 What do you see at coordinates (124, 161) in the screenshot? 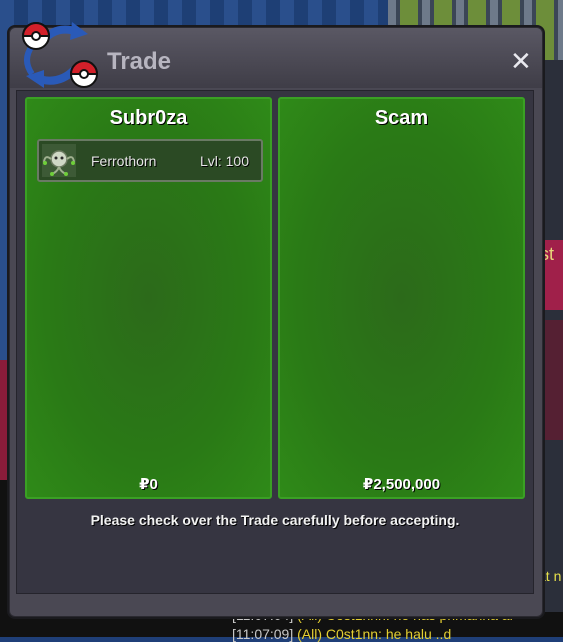
I see `item-pokemon-name: Ferrothorn` at bounding box center [124, 161].